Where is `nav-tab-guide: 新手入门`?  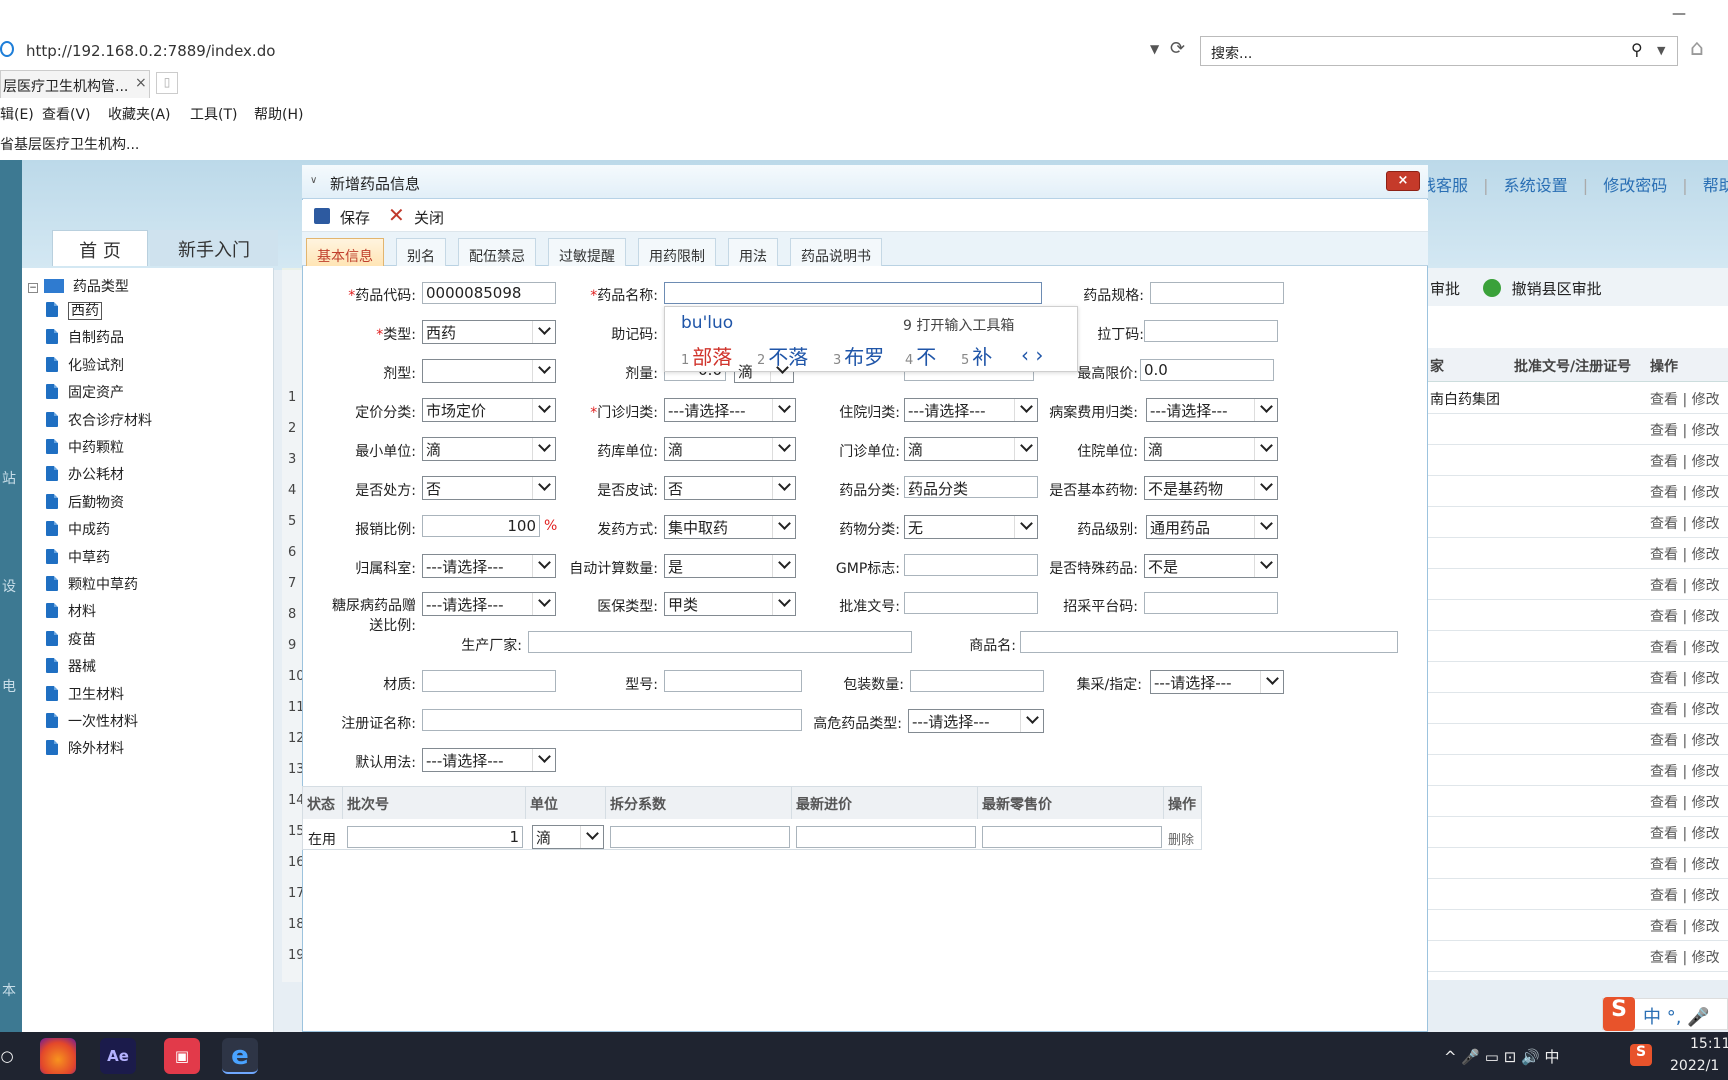
nav-tab-guide: 新手入门 is located at coordinates (214, 248).